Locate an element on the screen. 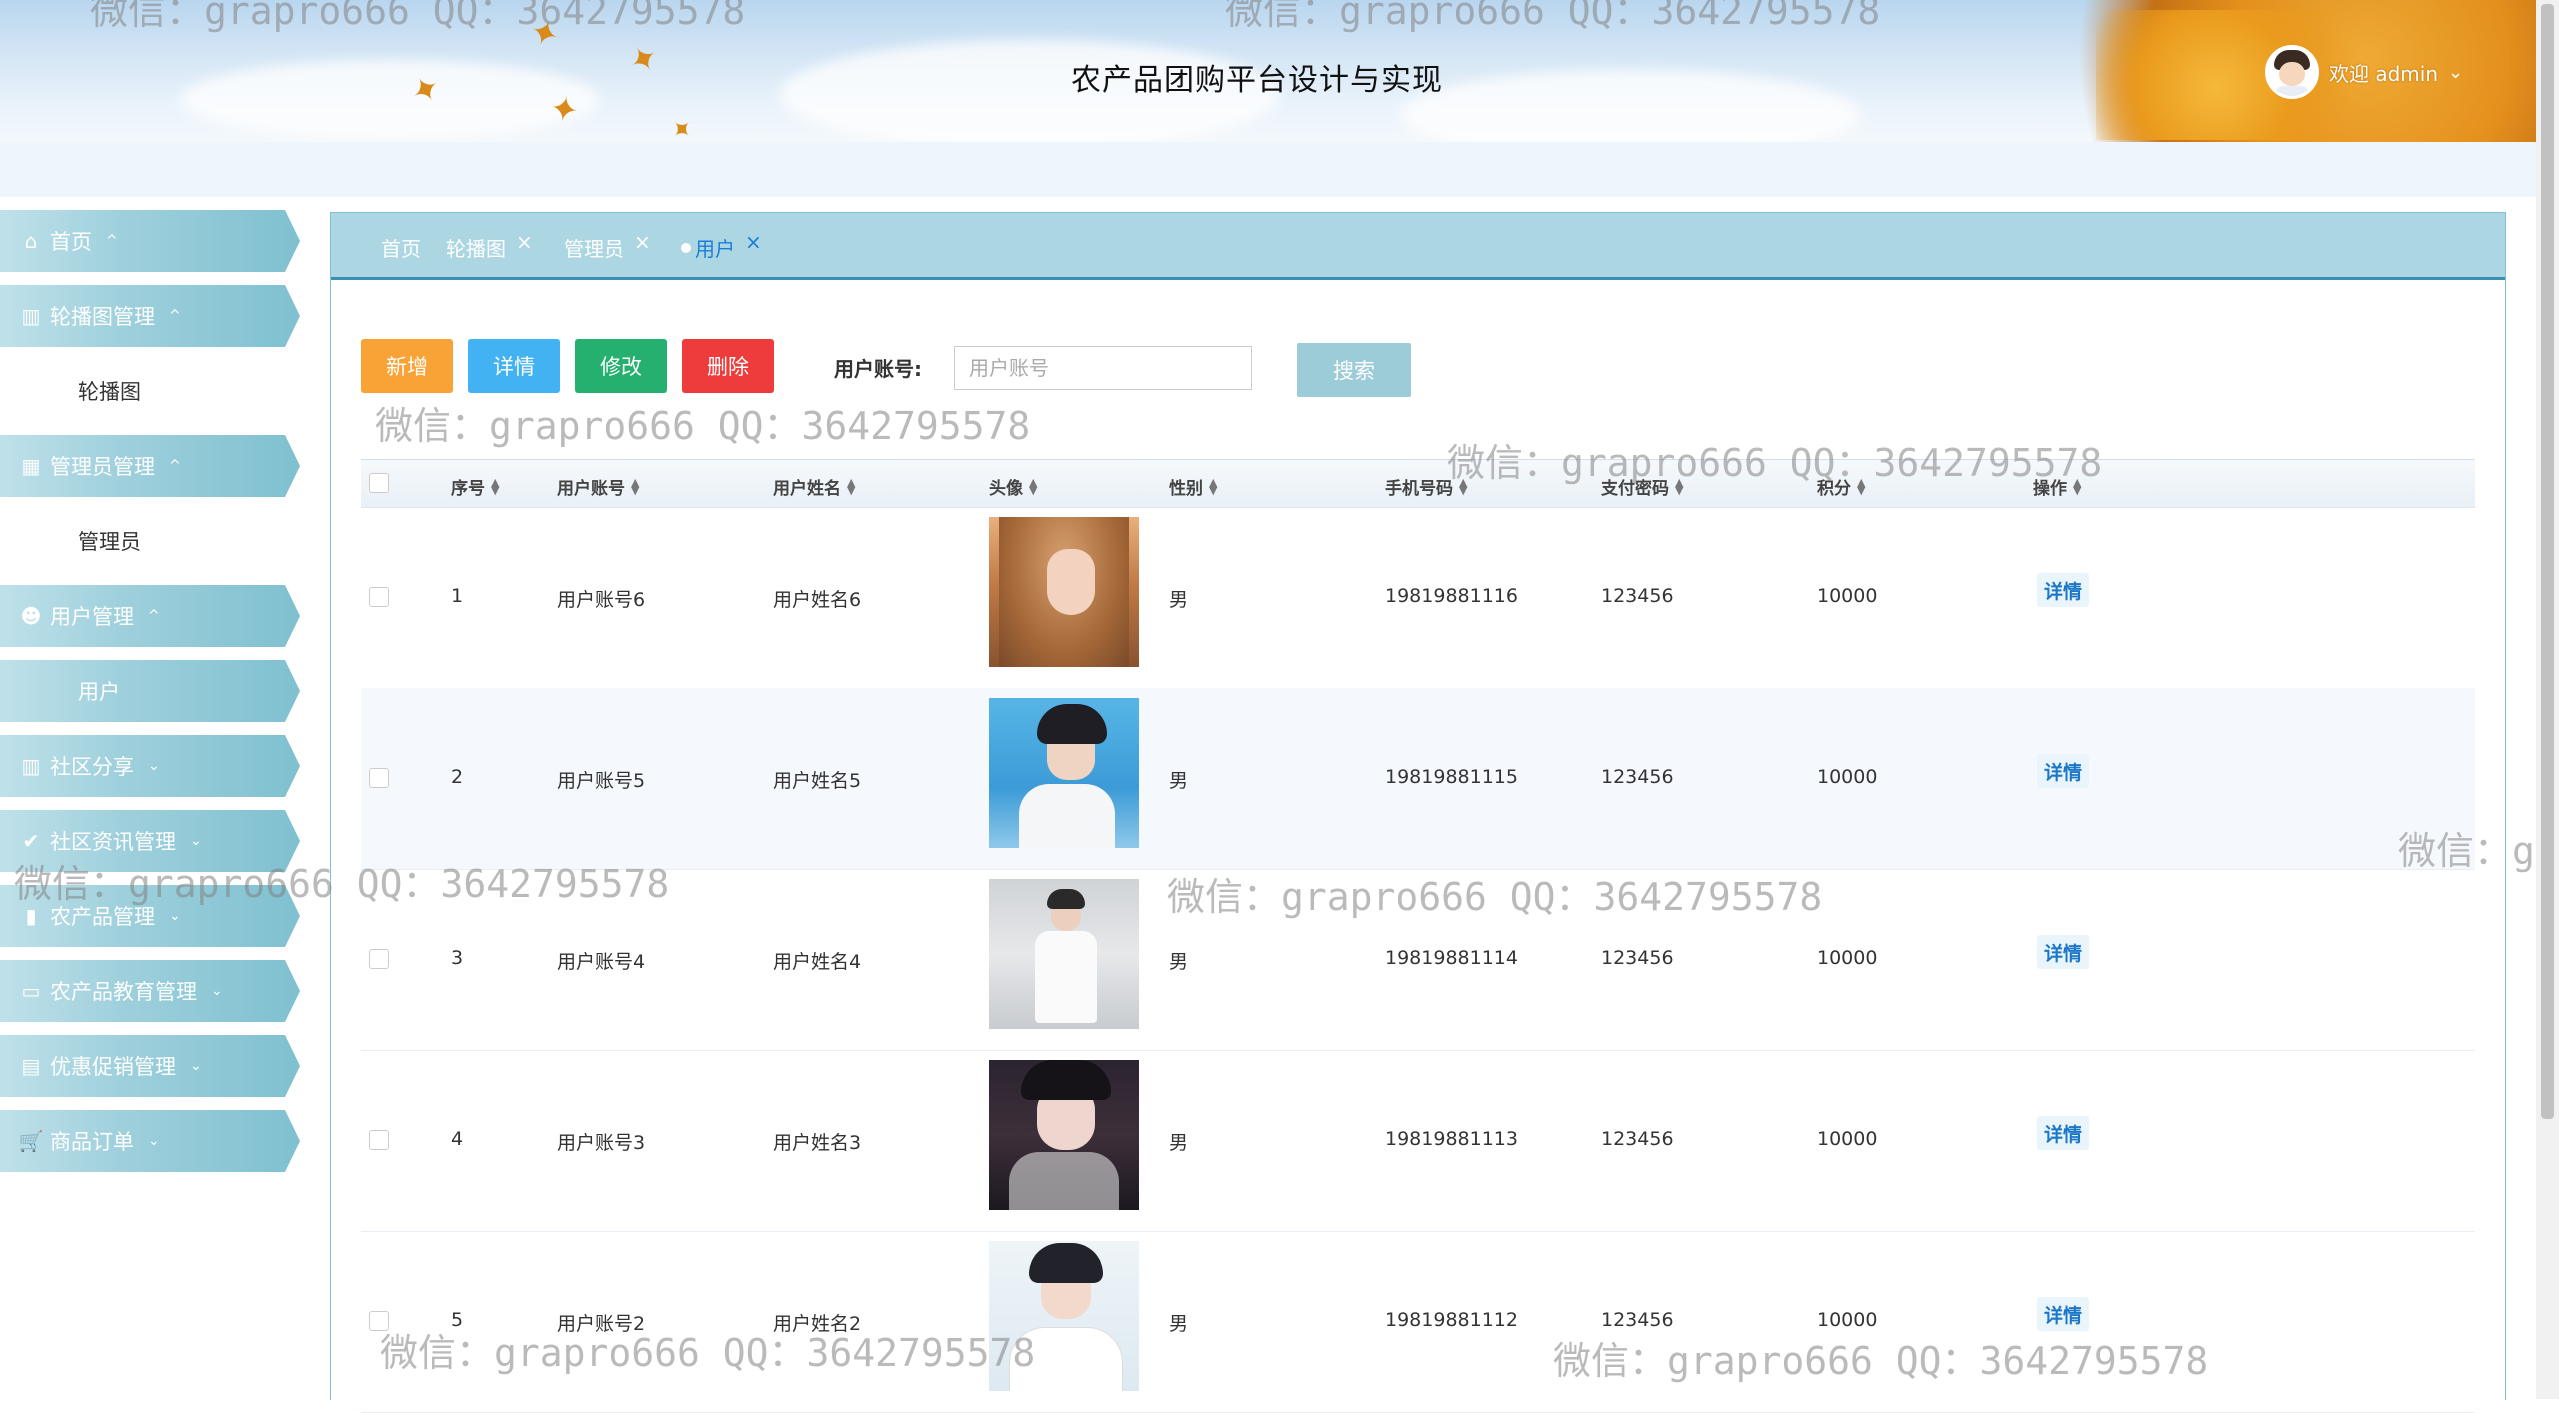  search-button: 搜索 is located at coordinates (1354, 370).